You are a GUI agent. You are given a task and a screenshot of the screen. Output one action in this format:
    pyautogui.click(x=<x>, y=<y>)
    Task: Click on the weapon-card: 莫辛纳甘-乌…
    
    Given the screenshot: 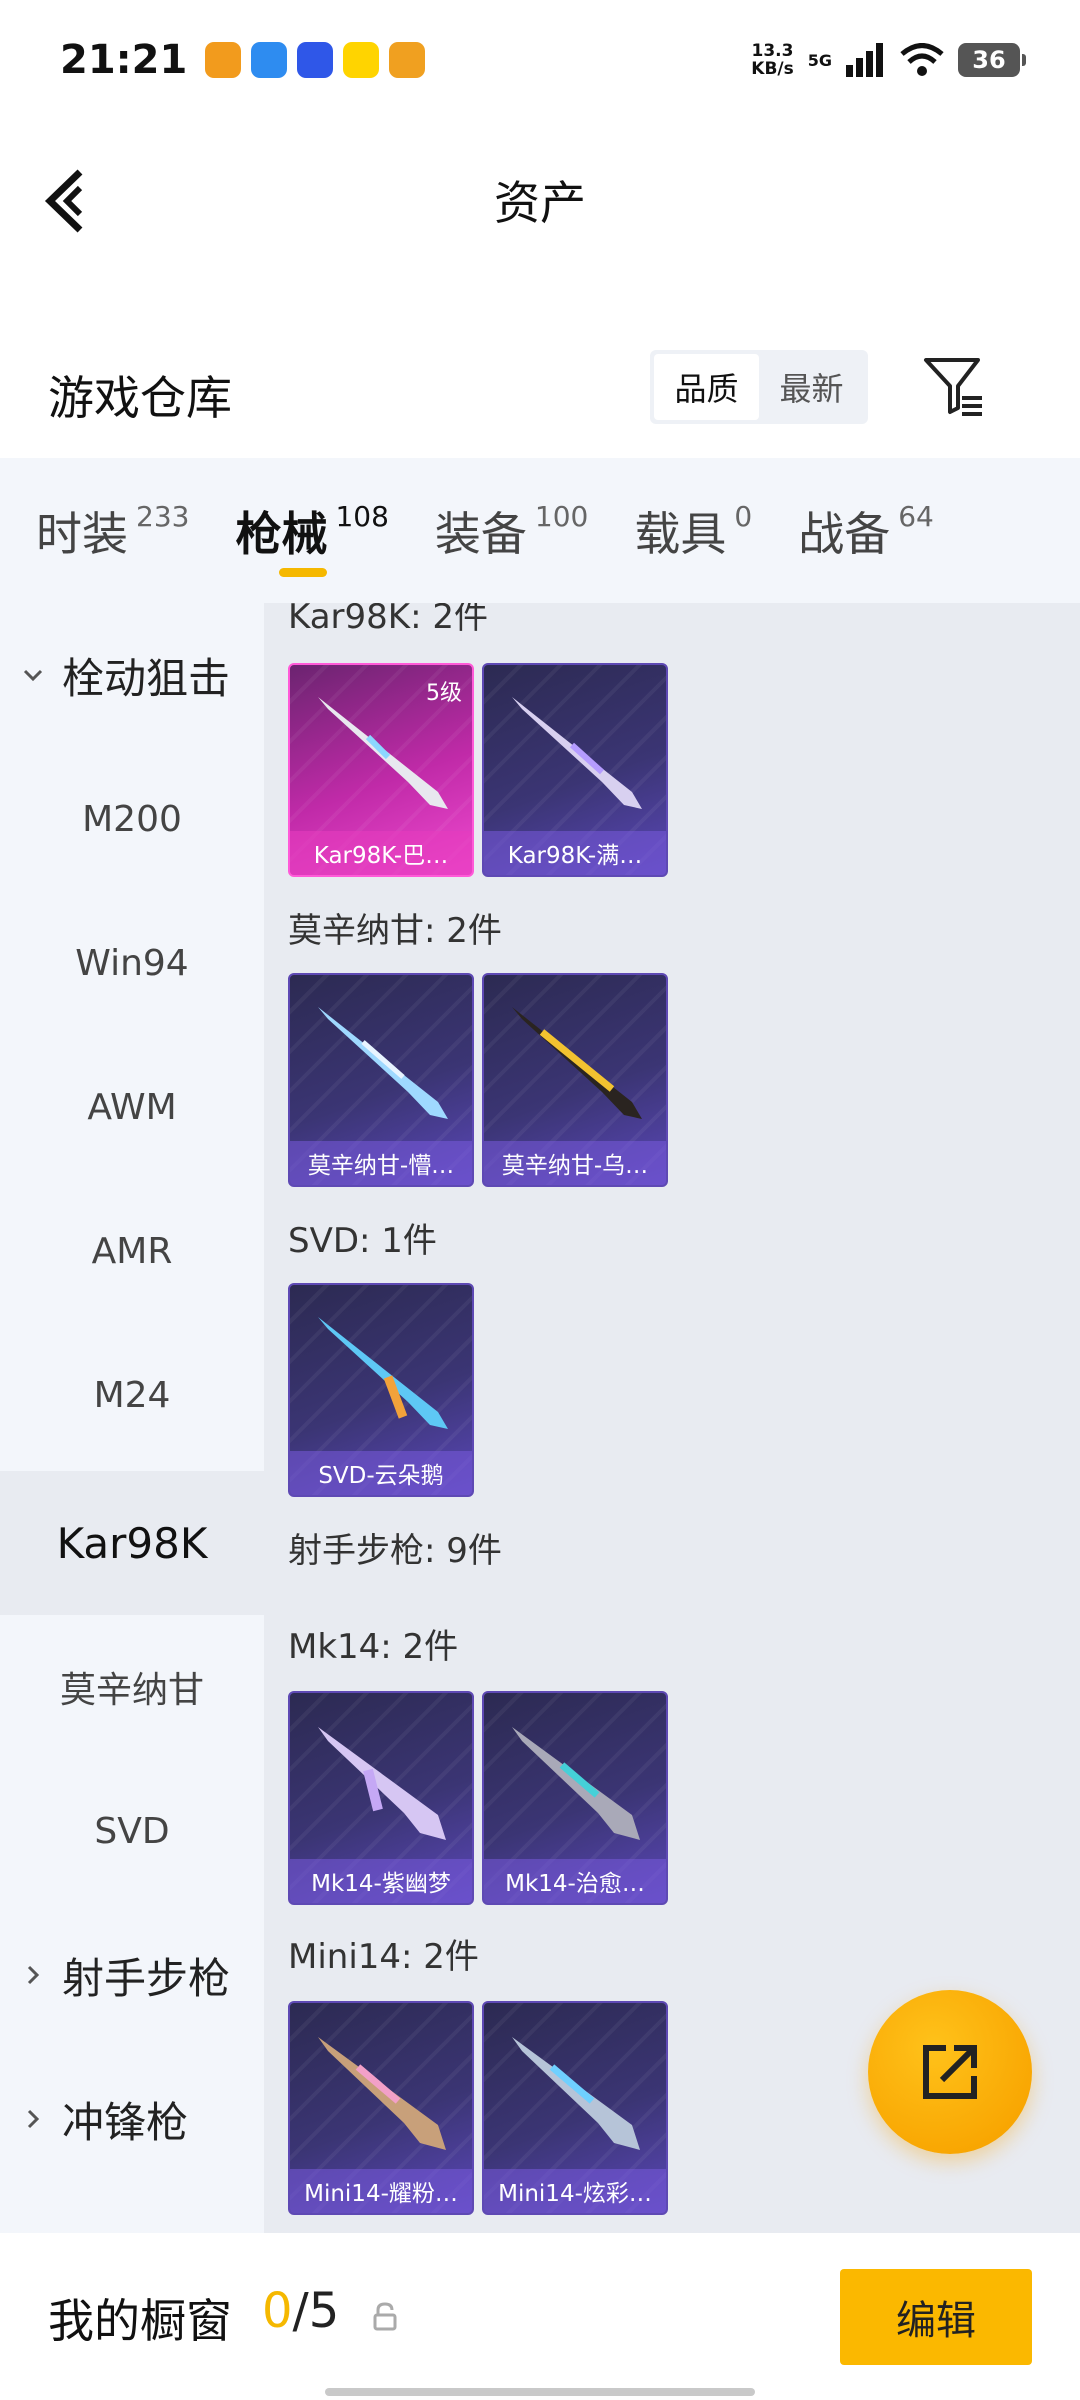 What is the action you would take?
    pyautogui.click(x=575, y=1080)
    